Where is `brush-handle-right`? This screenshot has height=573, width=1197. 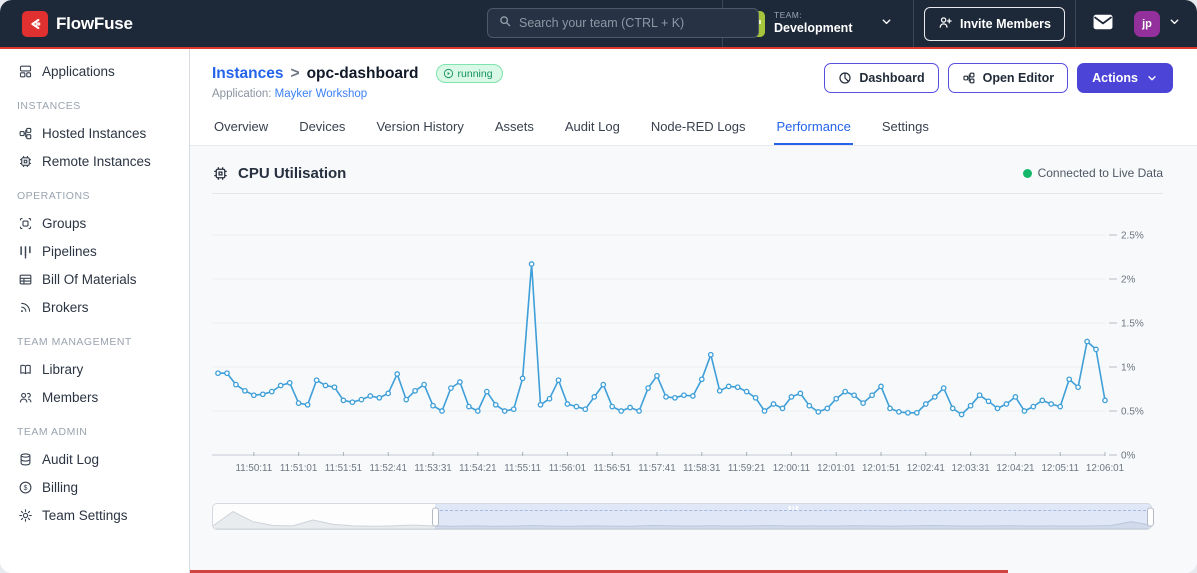 brush-handle-right is located at coordinates (1150, 516).